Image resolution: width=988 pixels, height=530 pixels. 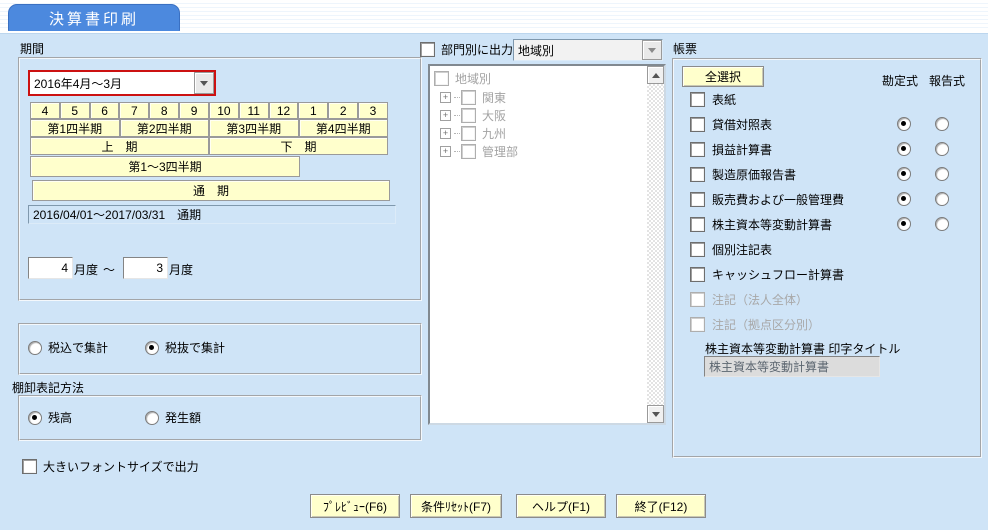 I want to click on month-button-1: 1, so click(x=313, y=110).